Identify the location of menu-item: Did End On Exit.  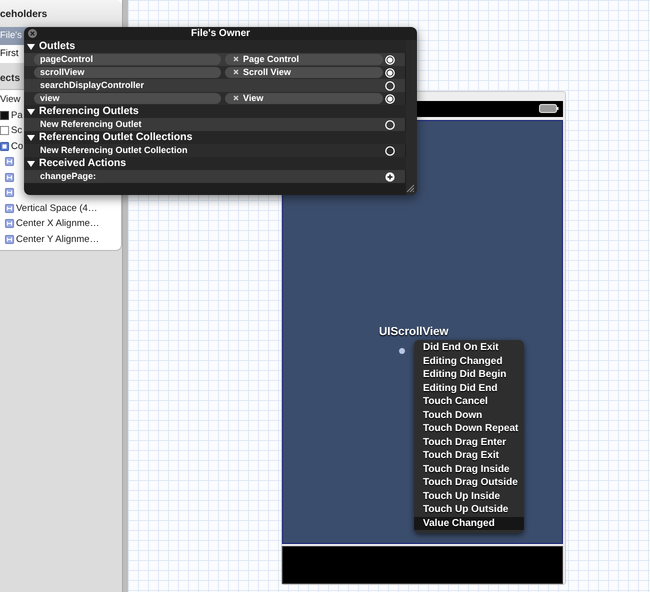
(469, 347).